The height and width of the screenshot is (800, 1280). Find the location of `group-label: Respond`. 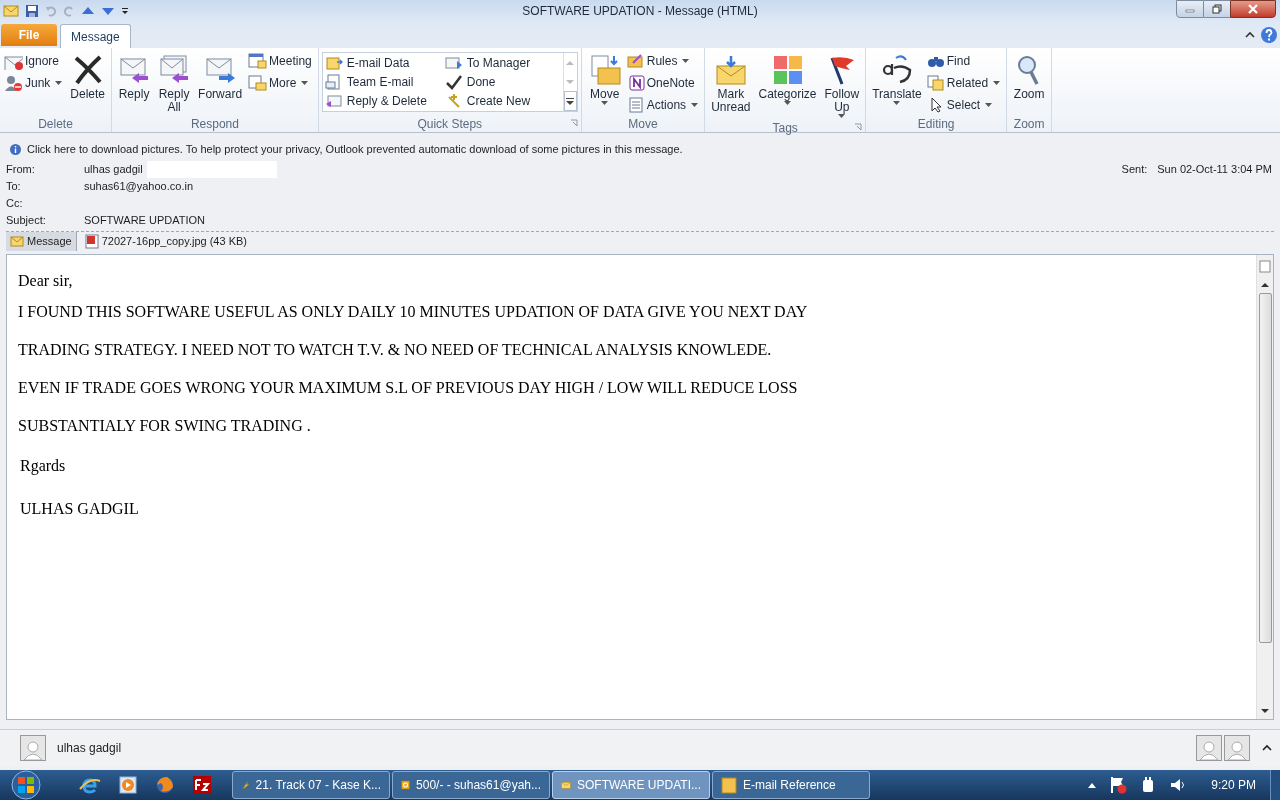

group-label: Respond is located at coordinates (214, 124).